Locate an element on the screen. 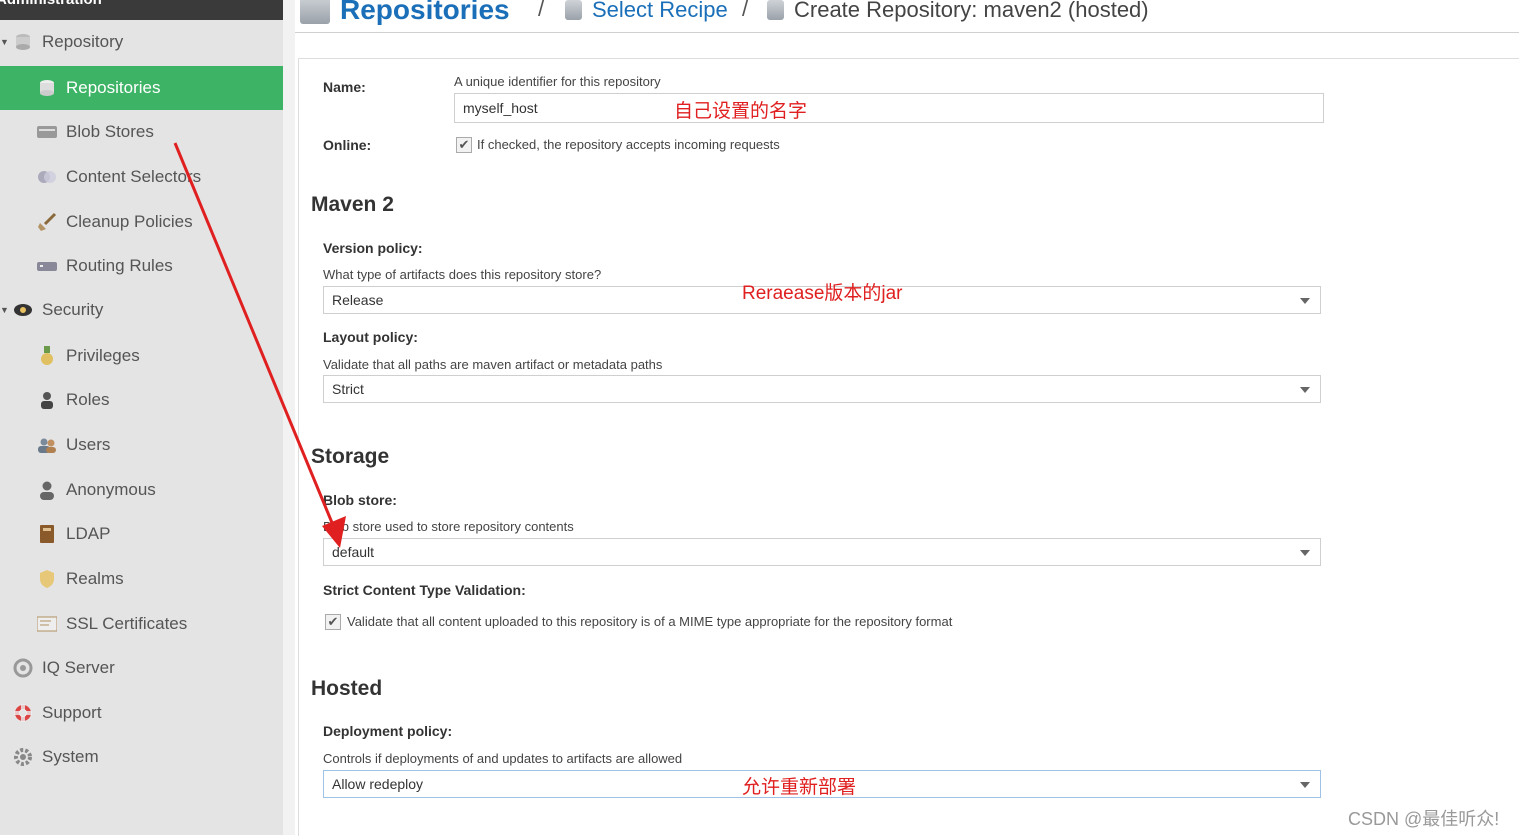 This screenshot has height=836, width=1519. selector-icon is located at coordinates (47, 177).